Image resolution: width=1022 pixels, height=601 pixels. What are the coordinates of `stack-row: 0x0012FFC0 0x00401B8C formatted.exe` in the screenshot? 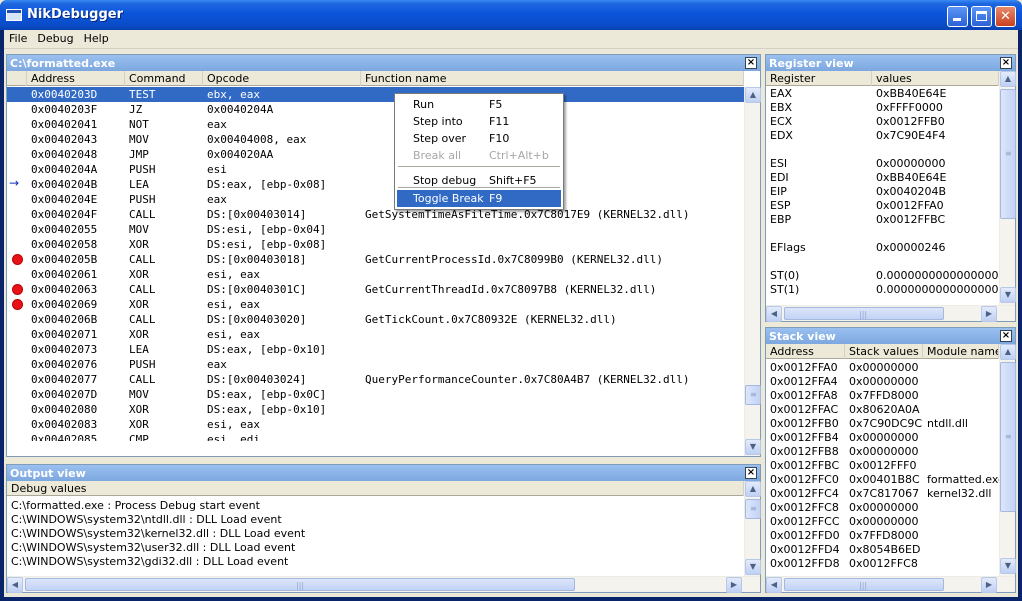 It's located at (882, 480).